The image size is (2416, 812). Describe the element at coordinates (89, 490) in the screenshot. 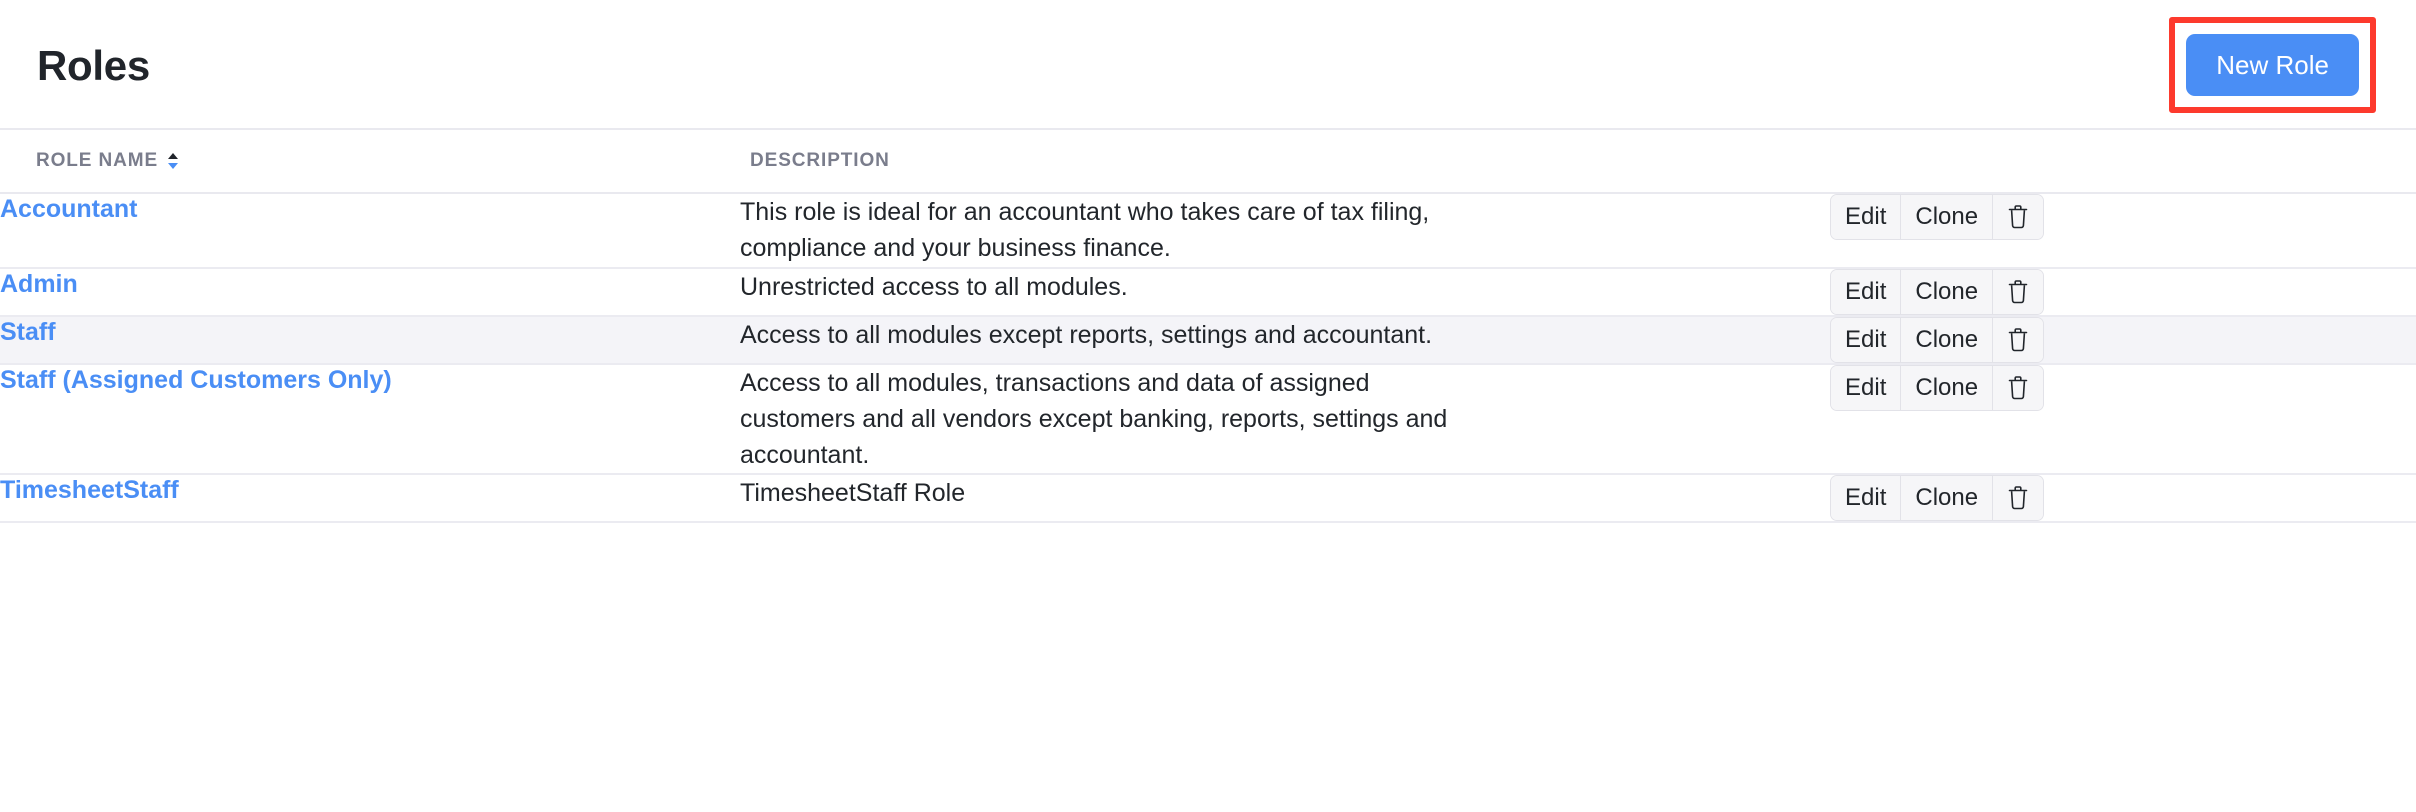

I see `role-name-link: TimesheetStaff` at that location.